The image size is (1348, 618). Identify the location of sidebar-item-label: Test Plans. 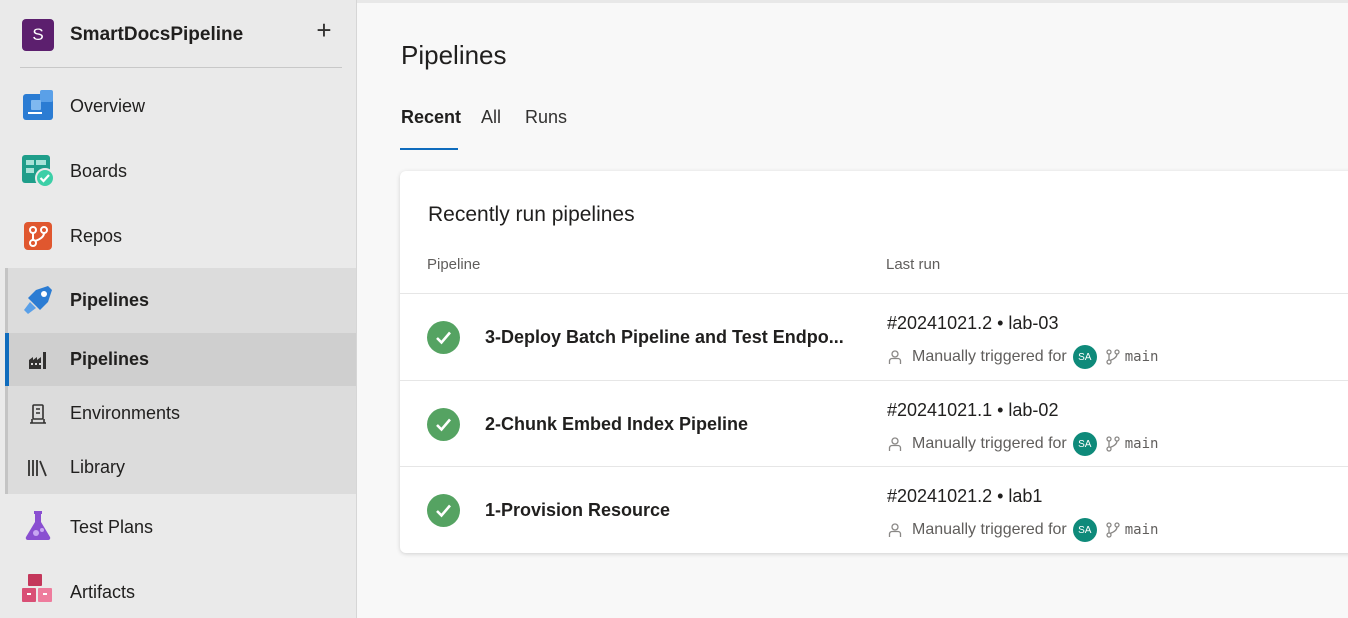
(112, 527).